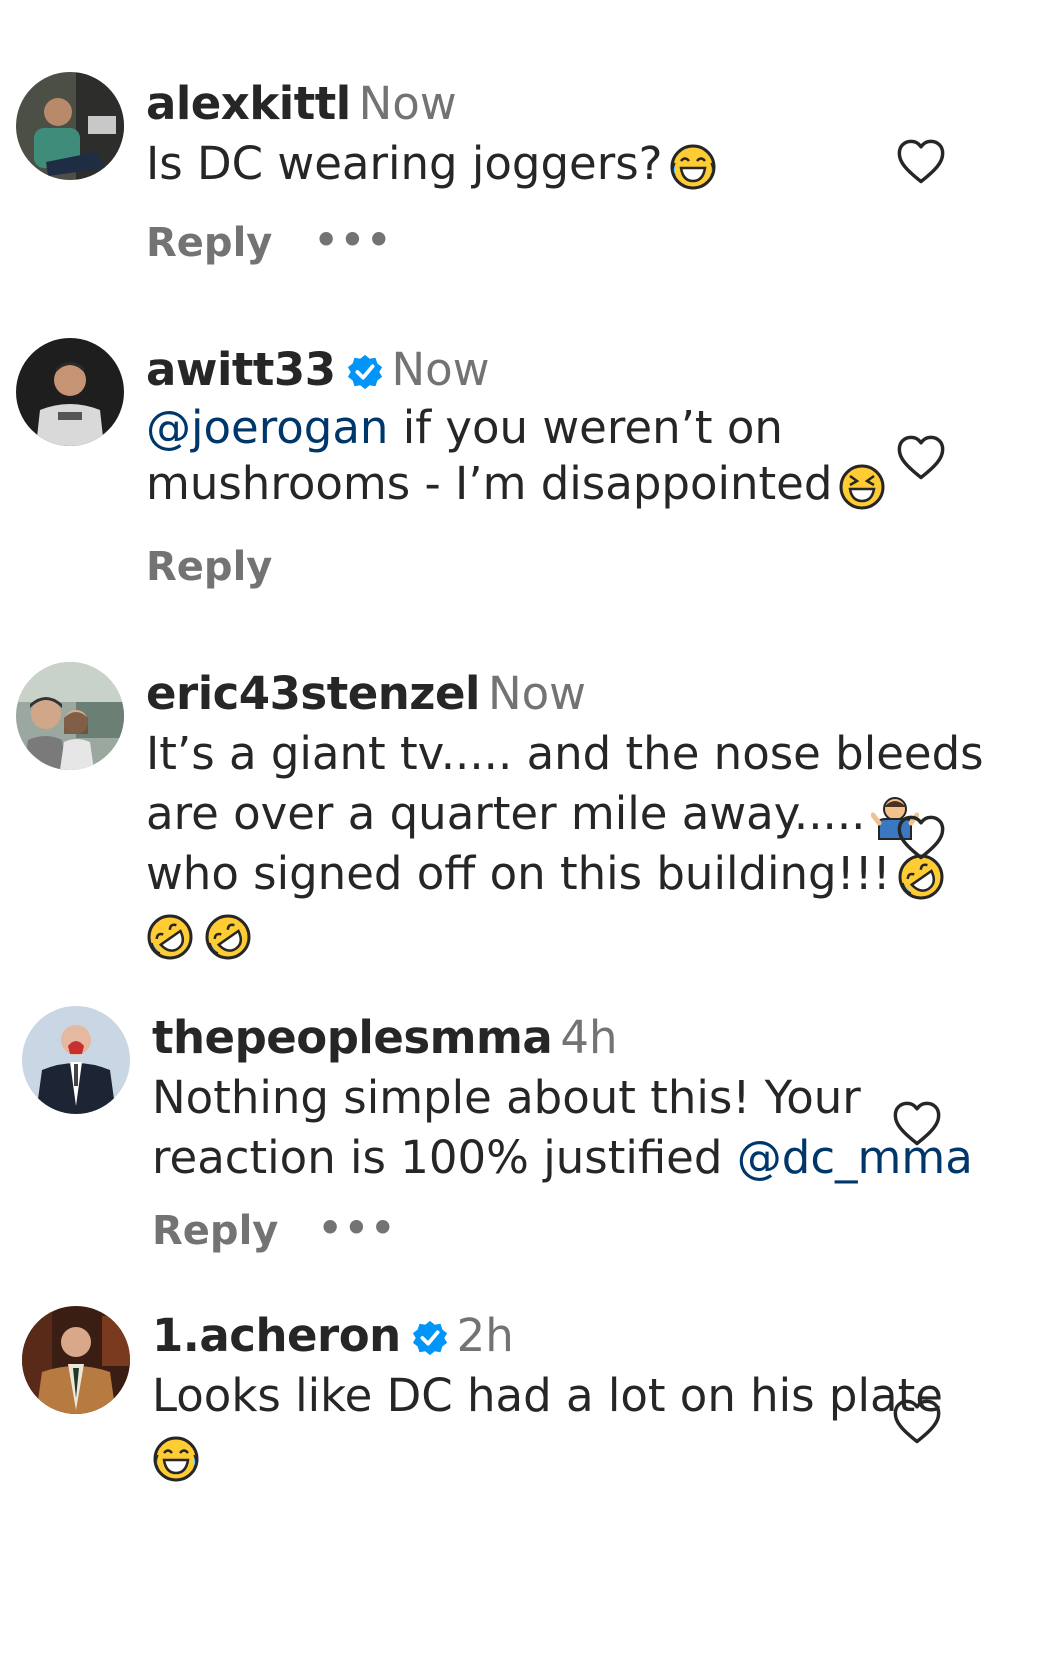  I want to click on comment-text-line: reaction is 100% justified, so click(444, 1157).